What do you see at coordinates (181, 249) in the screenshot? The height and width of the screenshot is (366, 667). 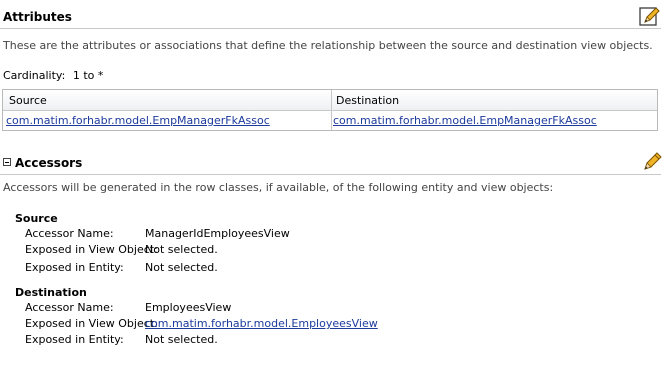 I see `source-exposed-vo-value: Not selected.` at bounding box center [181, 249].